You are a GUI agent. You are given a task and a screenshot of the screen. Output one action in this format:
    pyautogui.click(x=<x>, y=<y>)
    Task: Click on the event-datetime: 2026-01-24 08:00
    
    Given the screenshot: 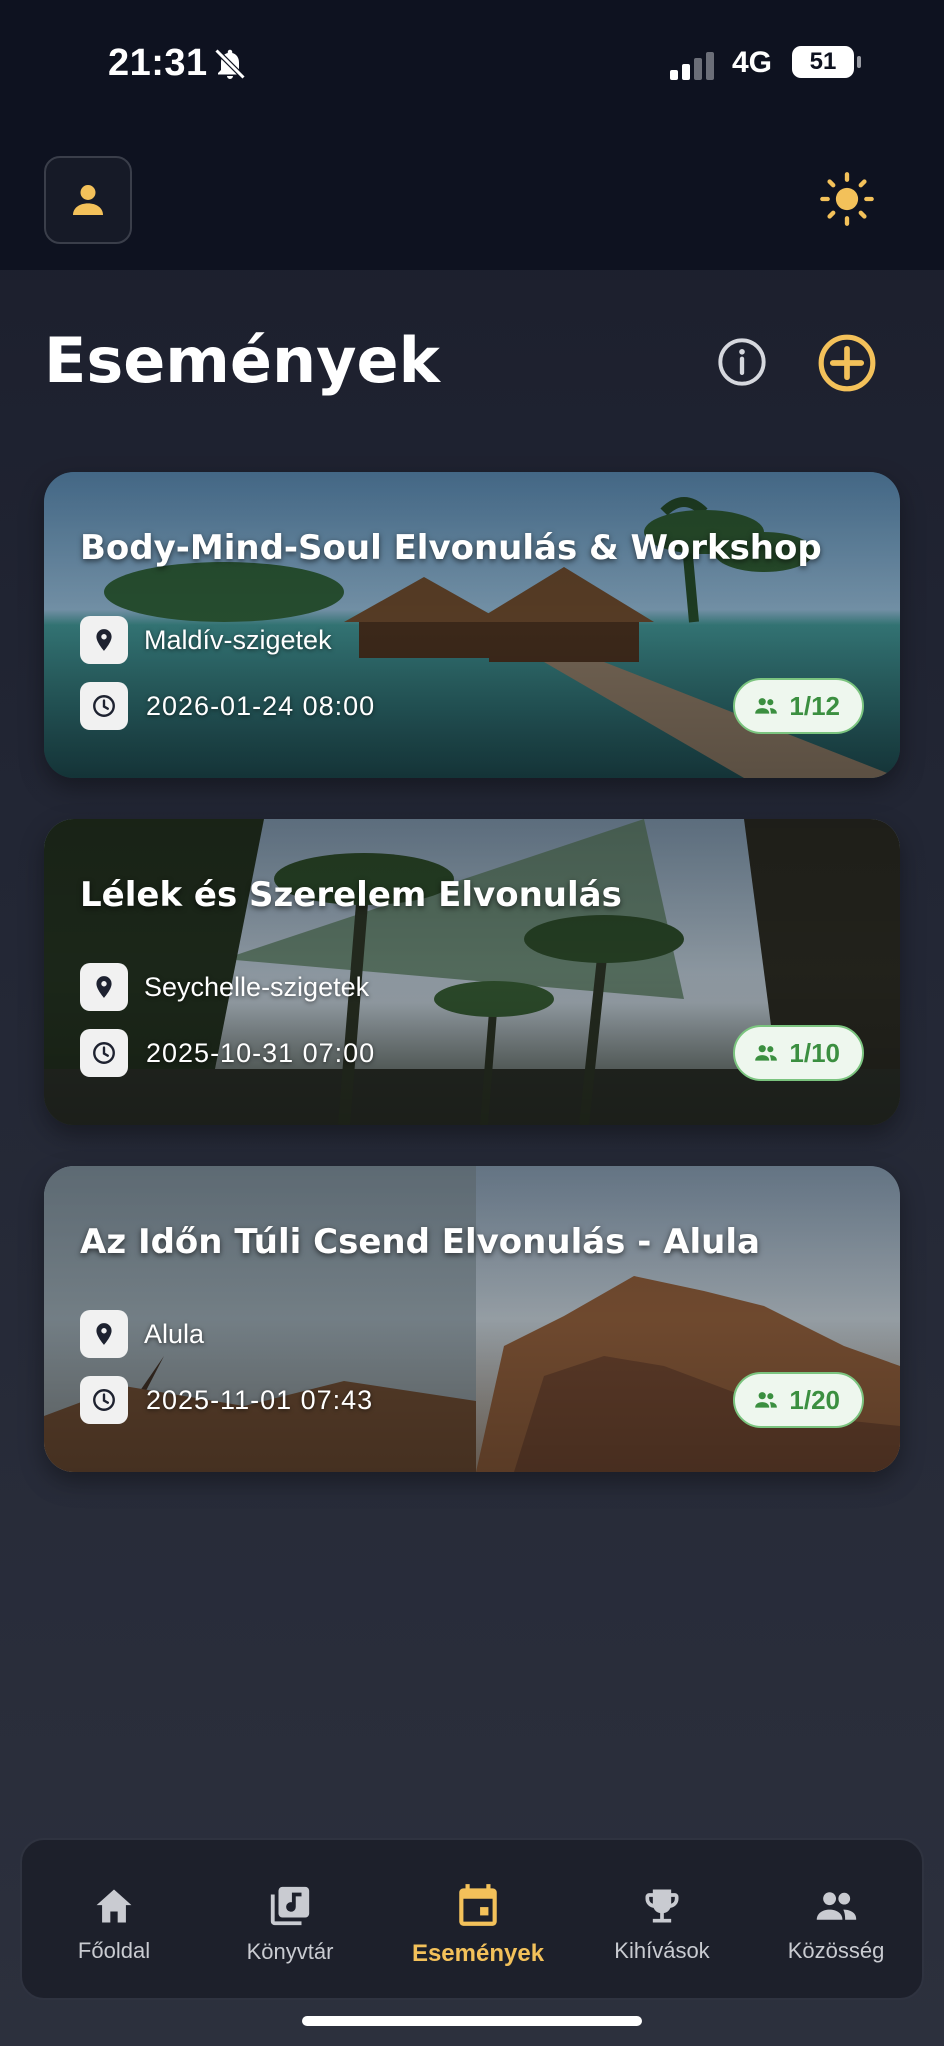 What is the action you would take?
    pyautogui.click(x=261, y=705)
    